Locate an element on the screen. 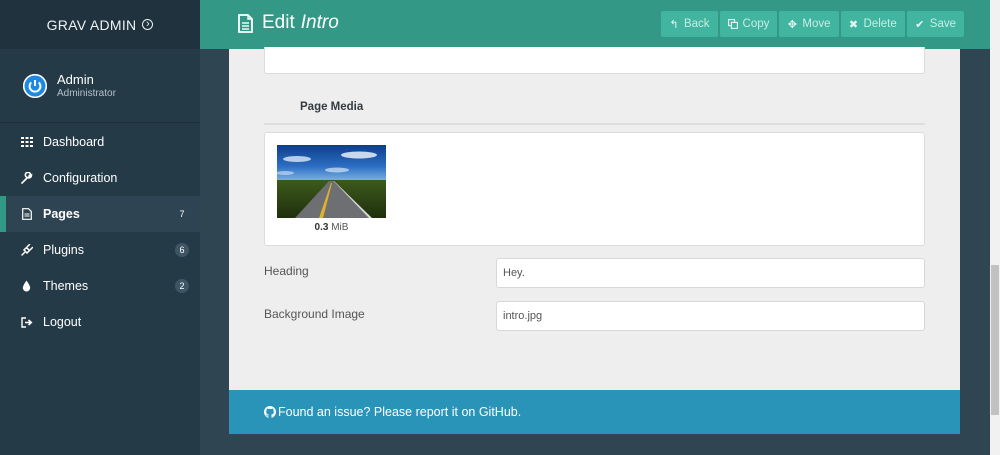 The image size is (1000, 455). sidebar-item-plugins: Plugins 6 is located at coordinates (100, 250).